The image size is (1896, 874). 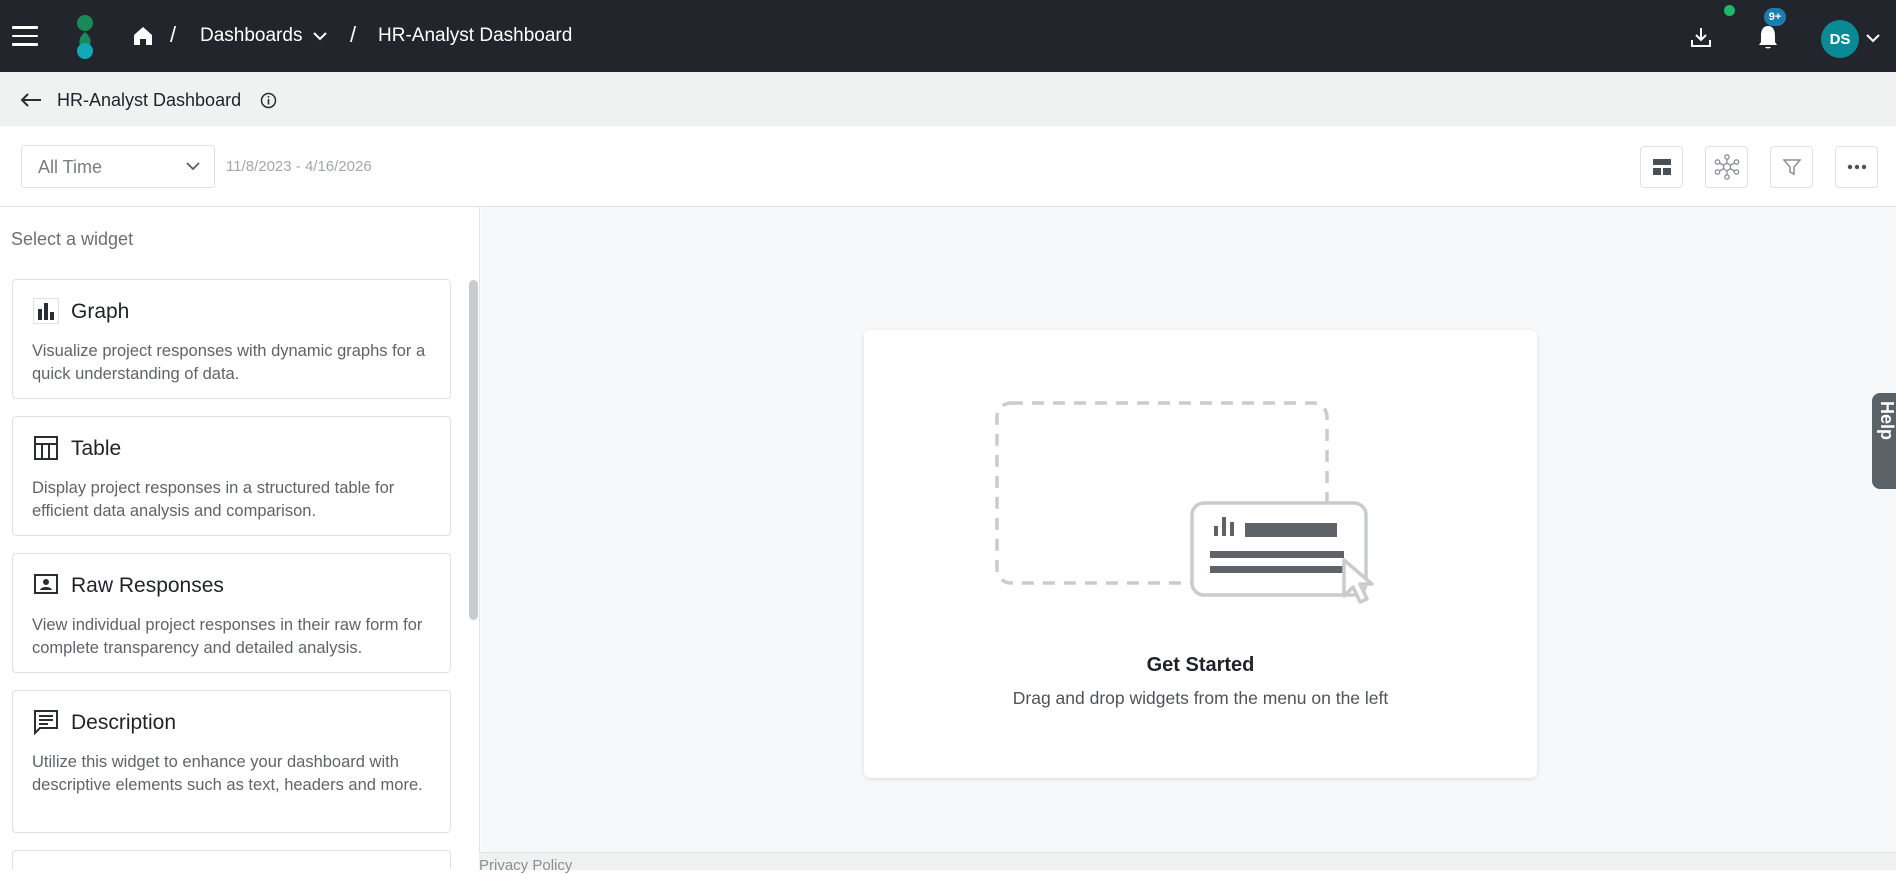 What do you see at coordinates (1768, 37) in the screenshot?
I see `bell-icon` at bounding box center [1768, 37].